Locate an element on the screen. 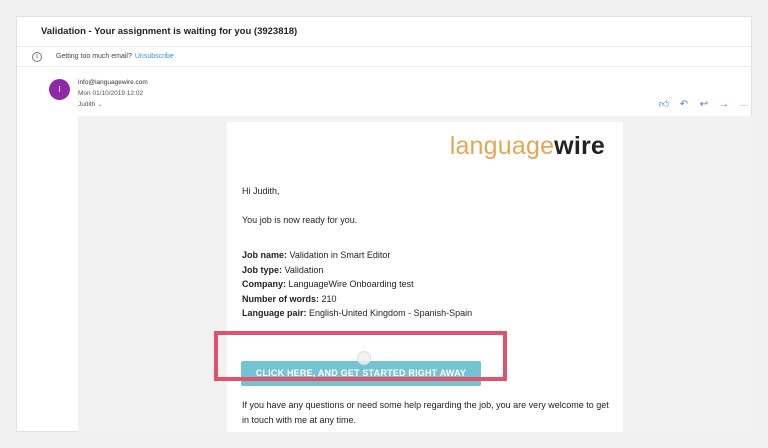 Image resolution: width=768 pixels, height=448 pixels. like-icon: 👍︎ is located at coordinates (664, 105).